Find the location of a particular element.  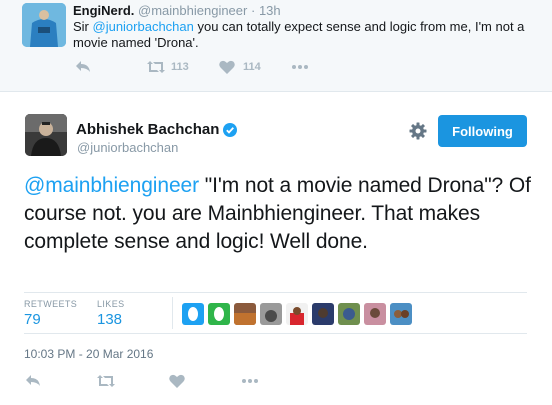

main-avatar is located at coordinates (46, 135).